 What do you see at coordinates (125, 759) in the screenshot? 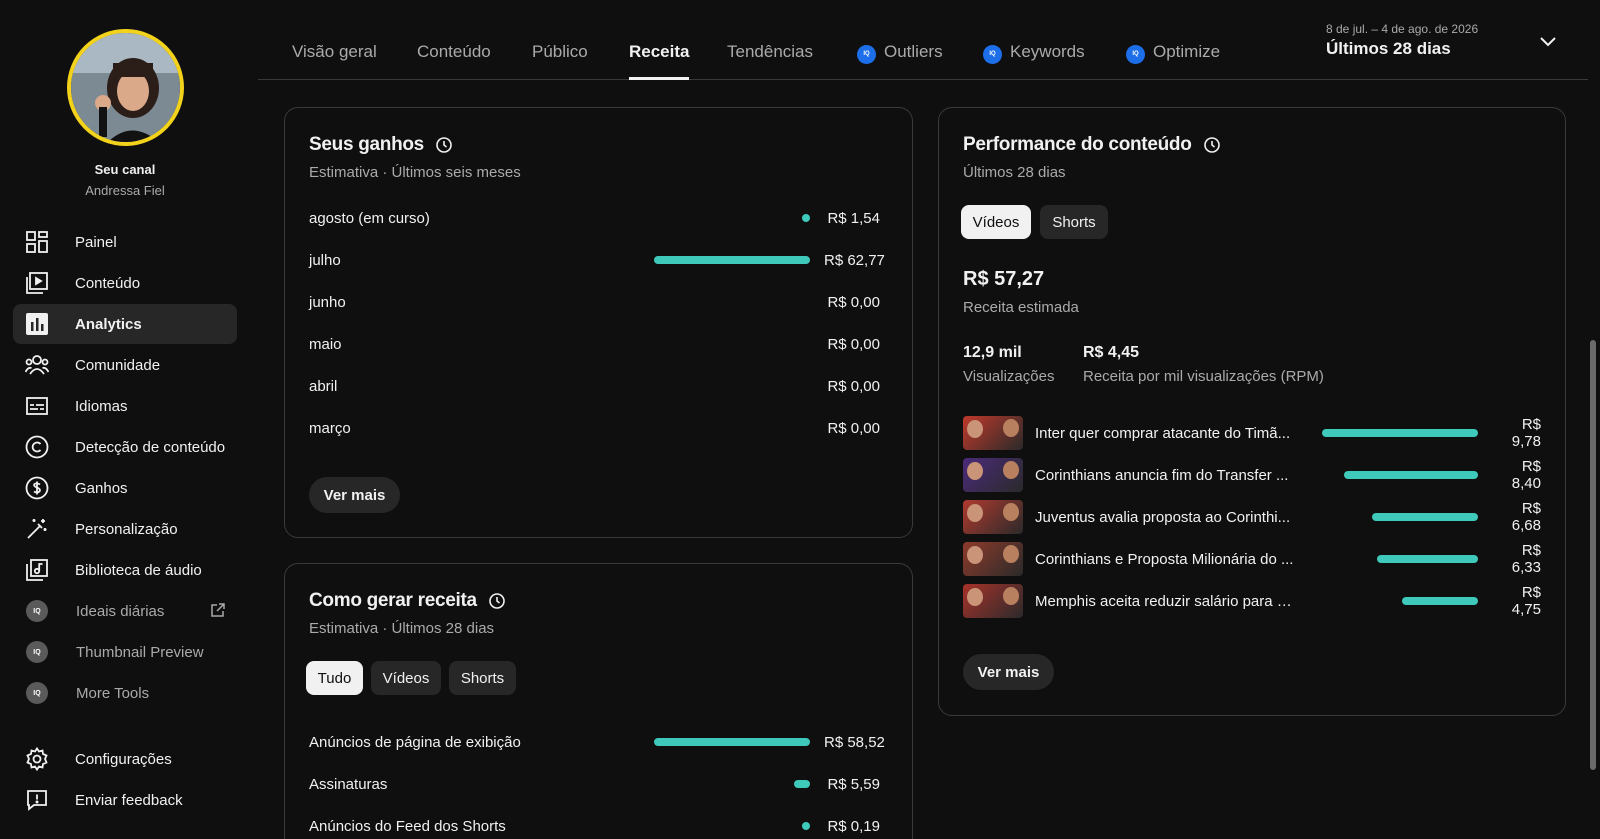
I see `sidebar-item-configuracoes: Configurações` at bounding box center [125, 759].